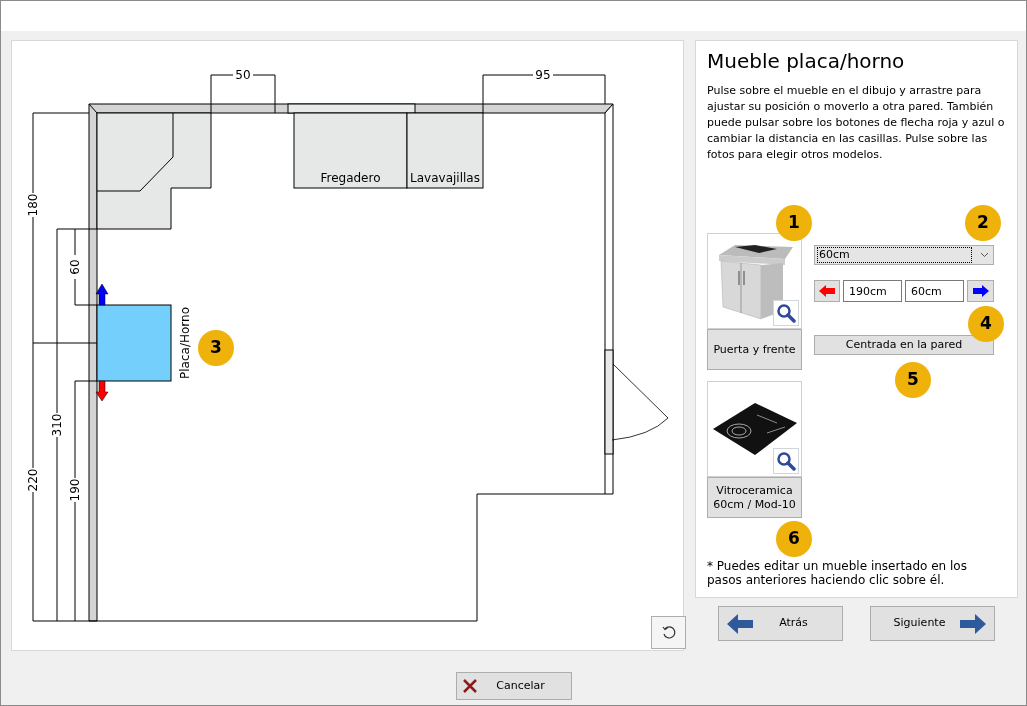  I want to click on dimension-label: 190, so click(75, 490).